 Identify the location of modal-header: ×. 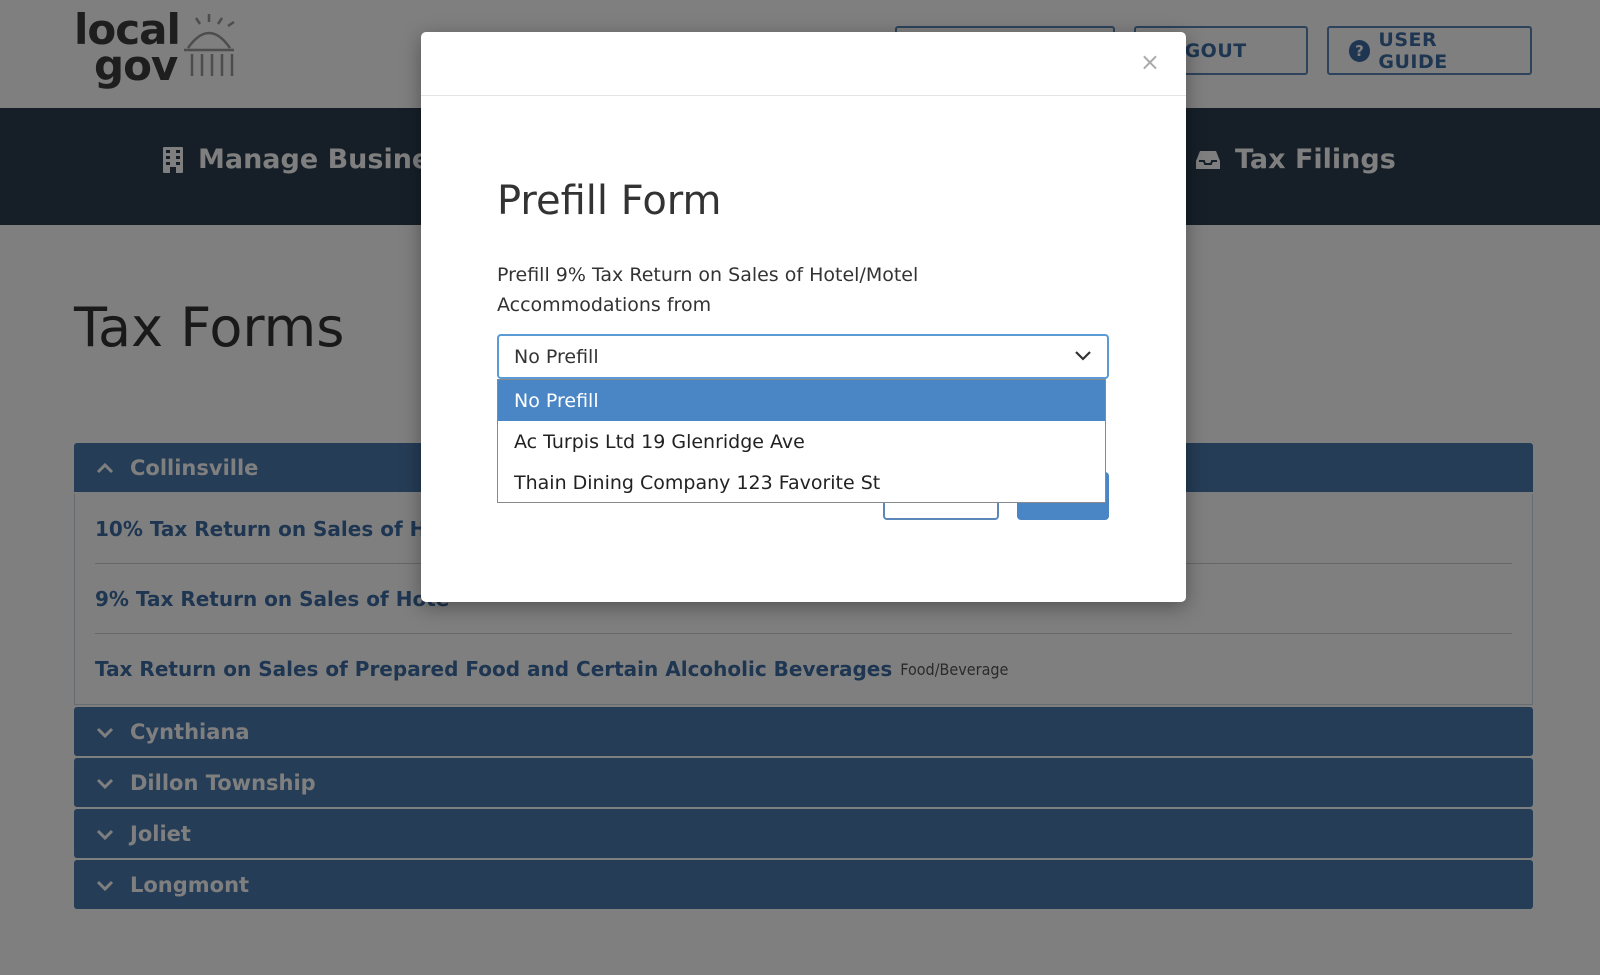
(803, 64).